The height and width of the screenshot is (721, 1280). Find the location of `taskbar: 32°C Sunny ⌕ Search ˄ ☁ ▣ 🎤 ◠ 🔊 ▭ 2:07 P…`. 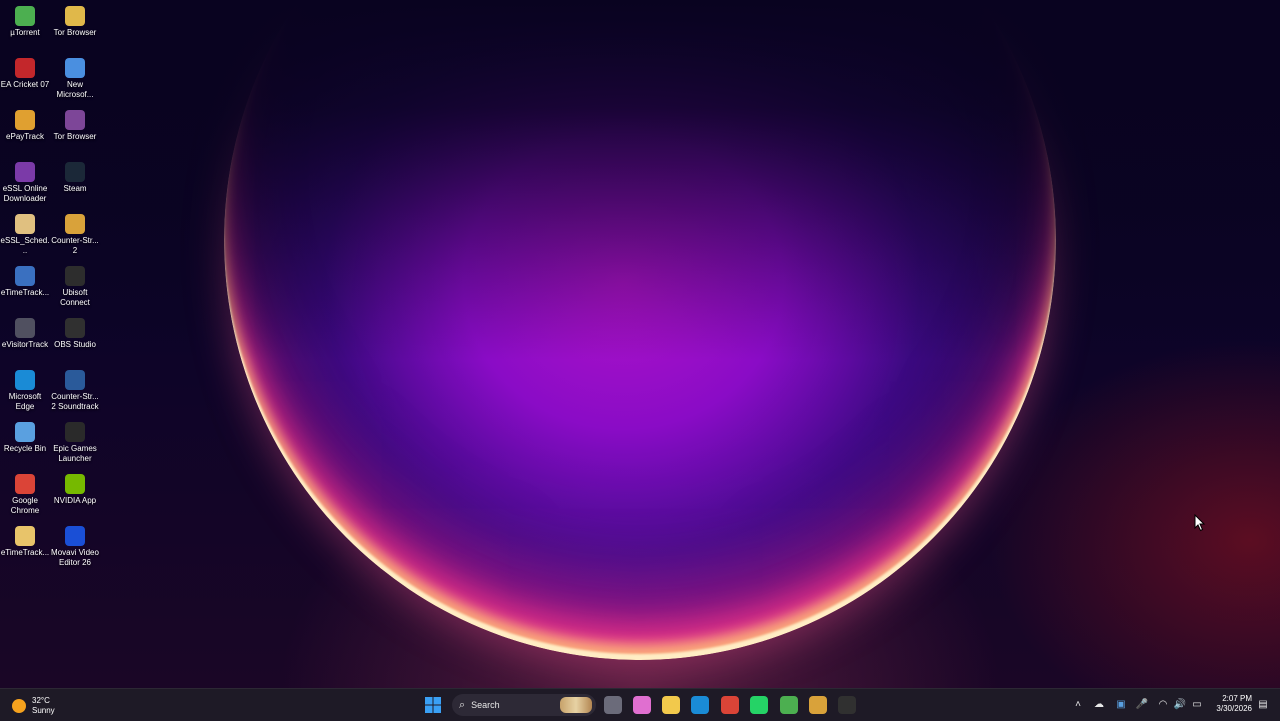

taskbar: 32°C Sunny ⌕ Search ˄ ☁ ▣ 🎤 ◠ 🔊 ▭ 2:07 P… is located at coordinates (640, 704).